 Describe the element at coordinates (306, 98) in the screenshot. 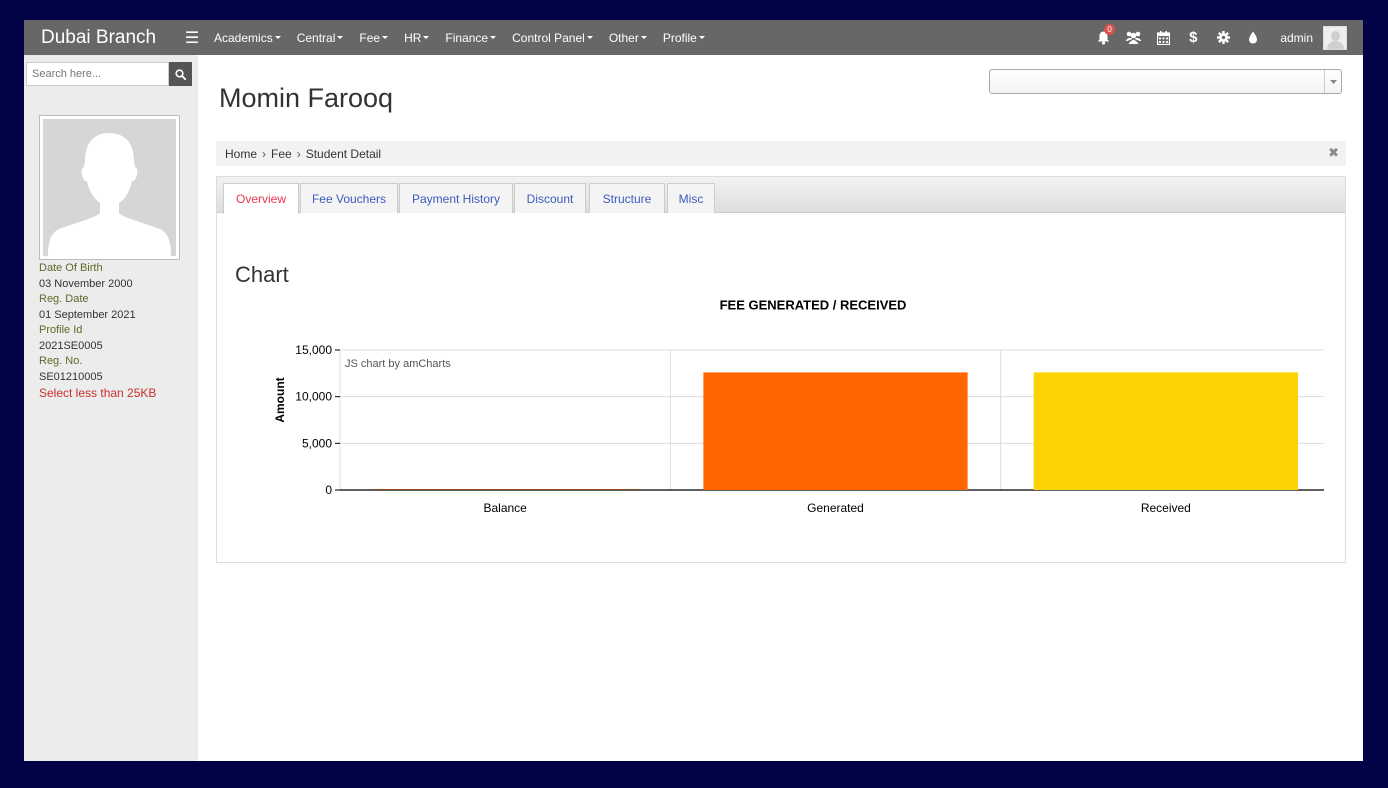

I see `student-name-title: Momin Farooq` at that location.